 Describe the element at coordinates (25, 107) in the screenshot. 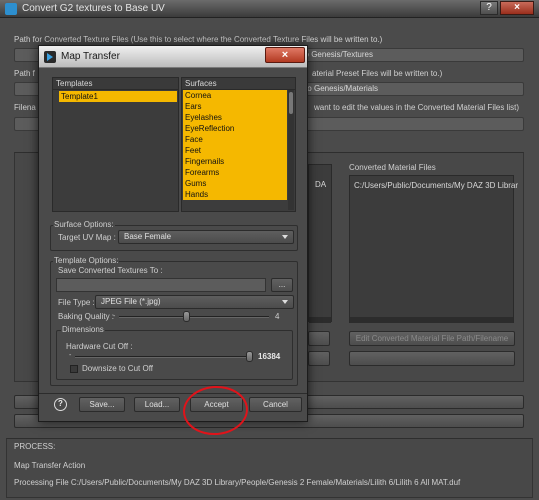

I see `filename-label-left: Filena` at that location.